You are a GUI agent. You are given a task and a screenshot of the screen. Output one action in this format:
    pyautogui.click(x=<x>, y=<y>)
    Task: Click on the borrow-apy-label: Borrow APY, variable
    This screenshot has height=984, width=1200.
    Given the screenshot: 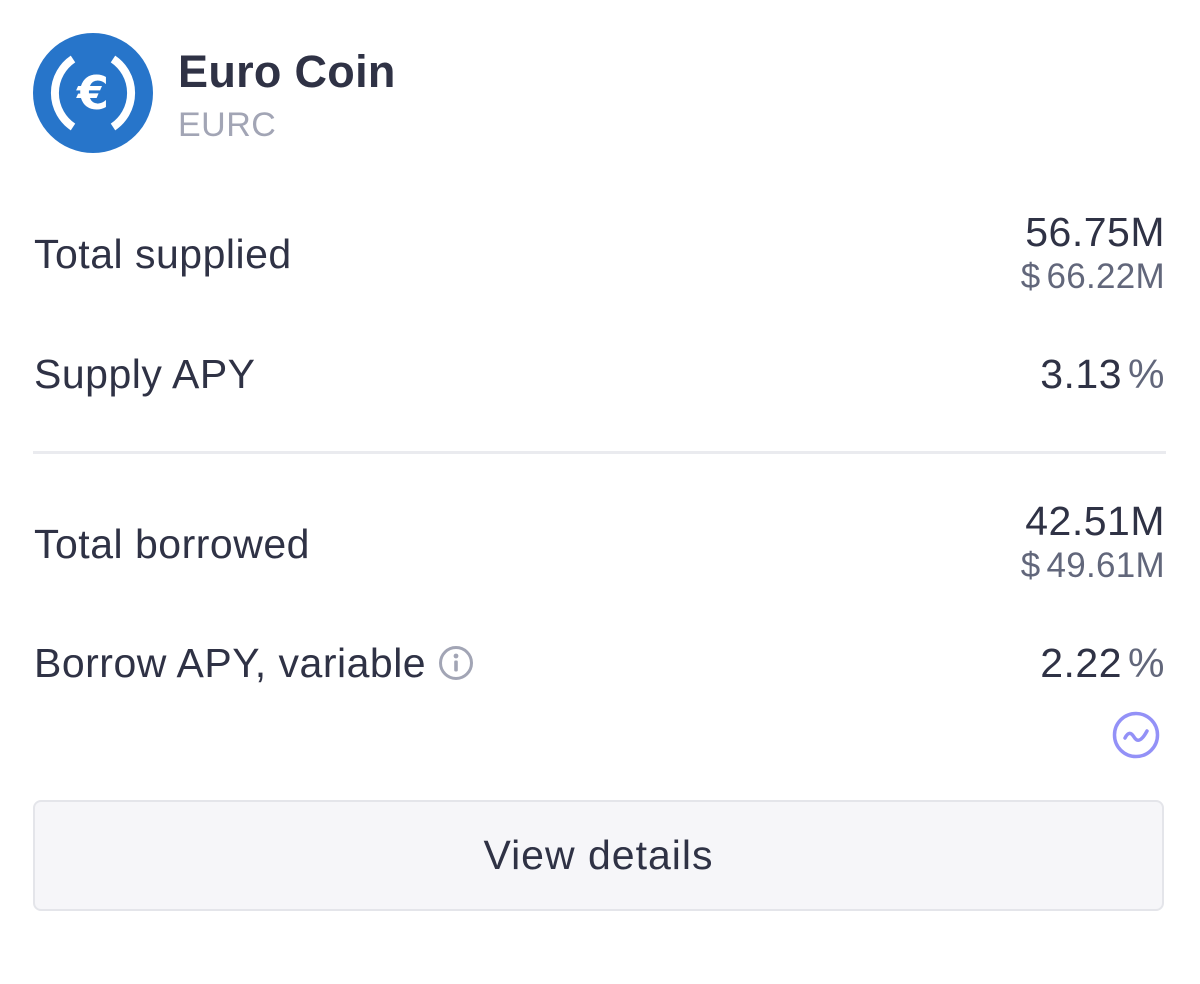 What is the action you would take?
    pyautogui.click(x=230, y=663)
    